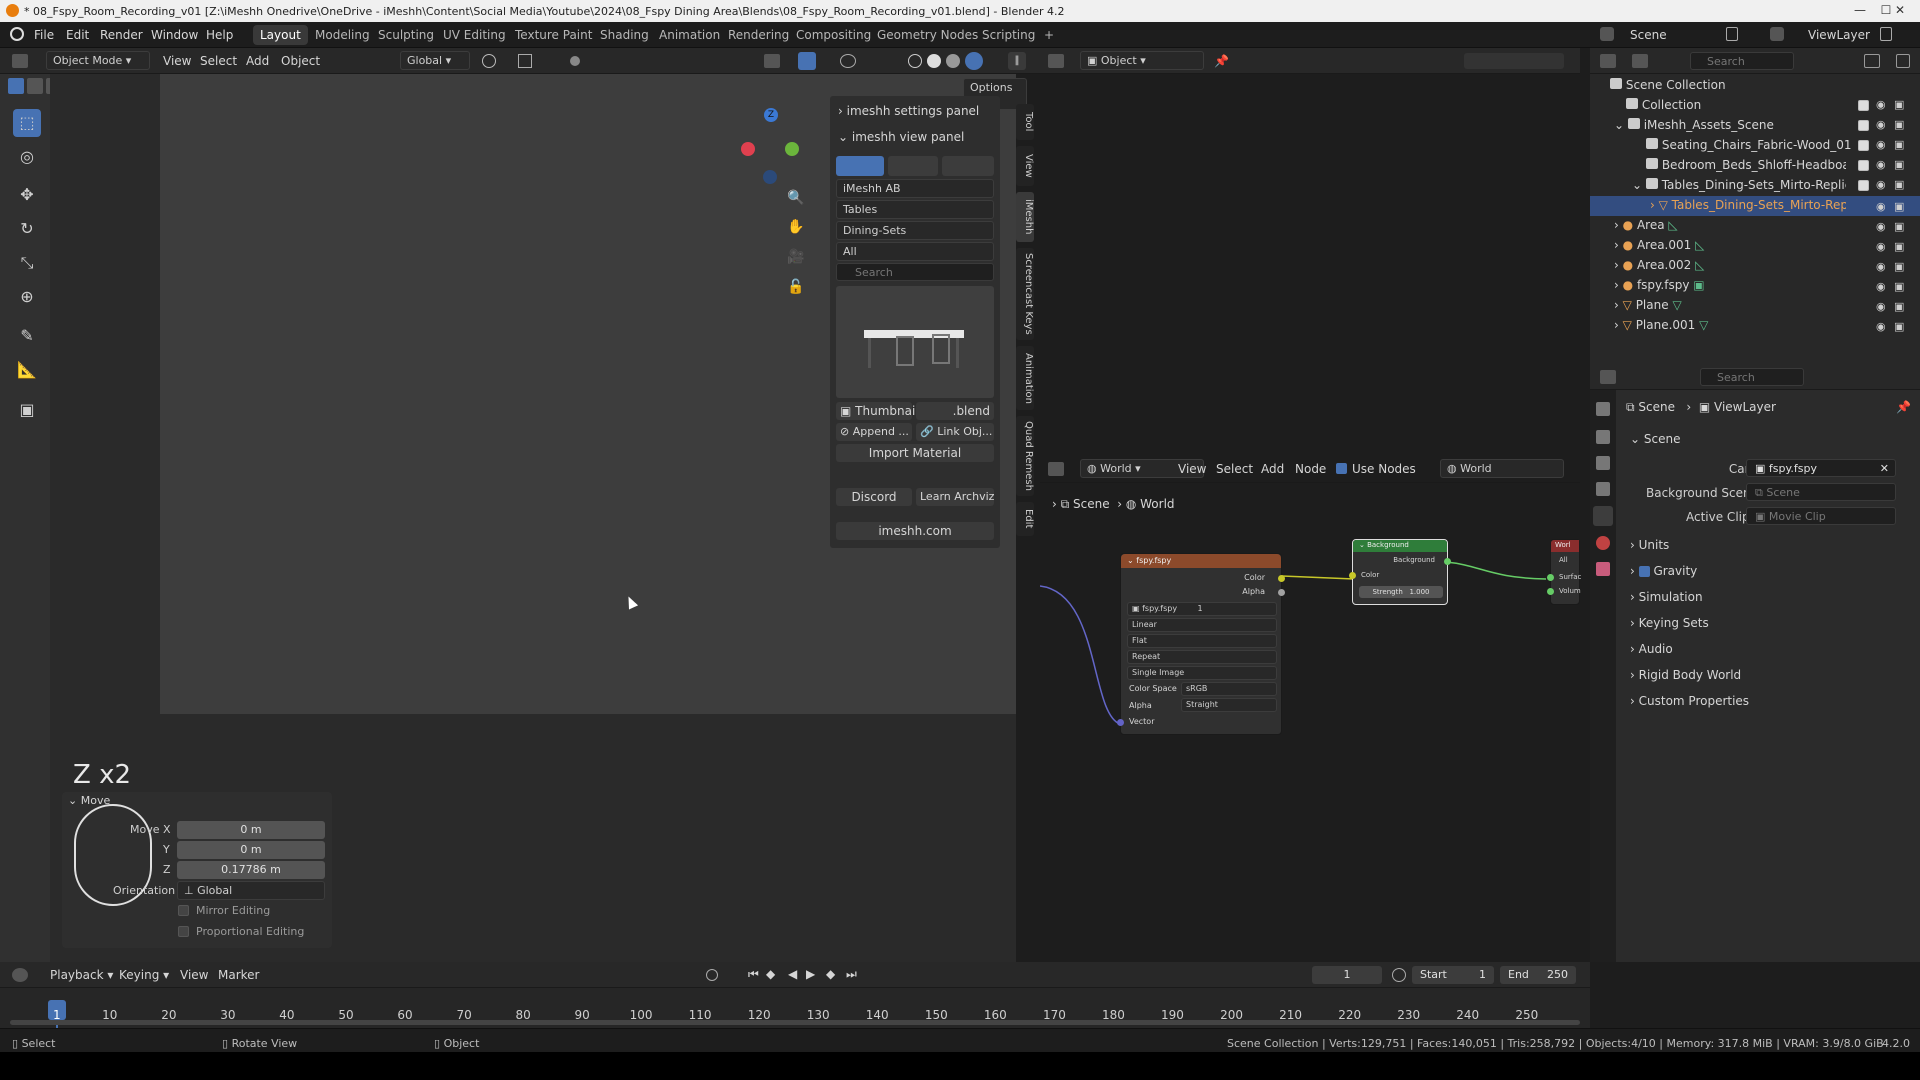 This screenshot has width=1920, height=1080. Describe the element at coordinates (968, 166) in the screenshot. I see `hdri-tab-icon` at that location.